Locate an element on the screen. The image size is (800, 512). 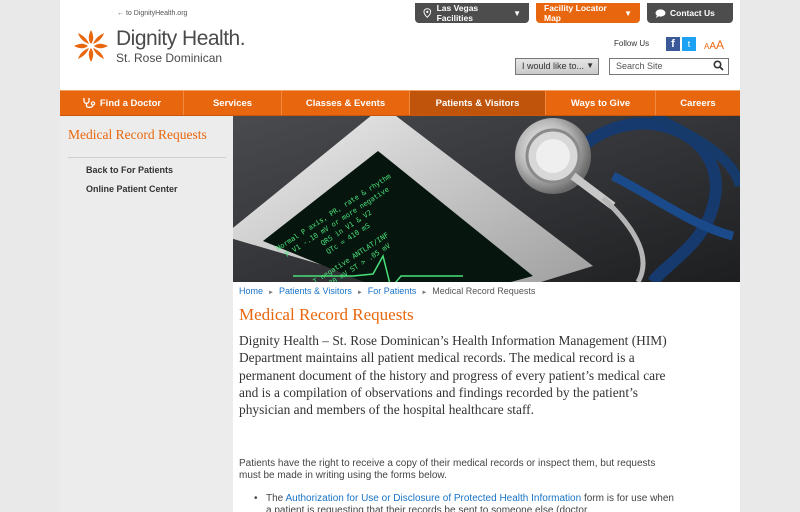
logo-subtitle: St. Rose Dominican is located at coordinates (169, 58).